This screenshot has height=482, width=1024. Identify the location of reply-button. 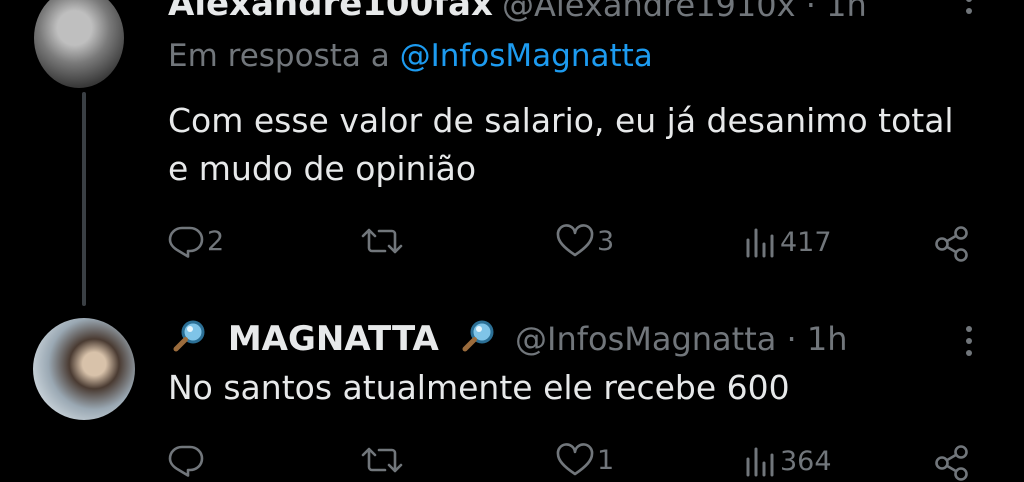
(186, 460).